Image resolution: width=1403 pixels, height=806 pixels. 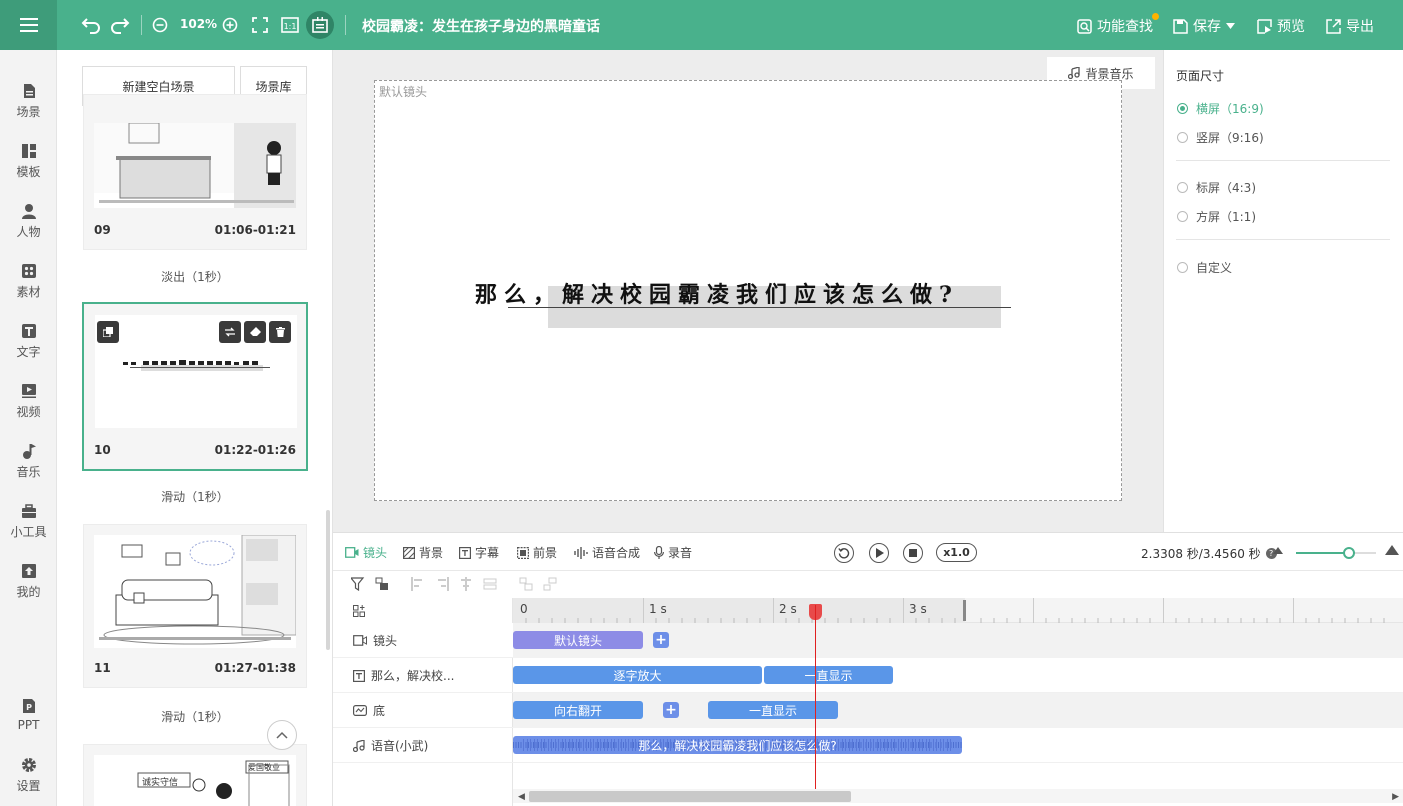 What do you see at coordinates (1336, 553) in the screenshot?
I see `timeline-zoom-slider` at bounding box center [1336, 553].